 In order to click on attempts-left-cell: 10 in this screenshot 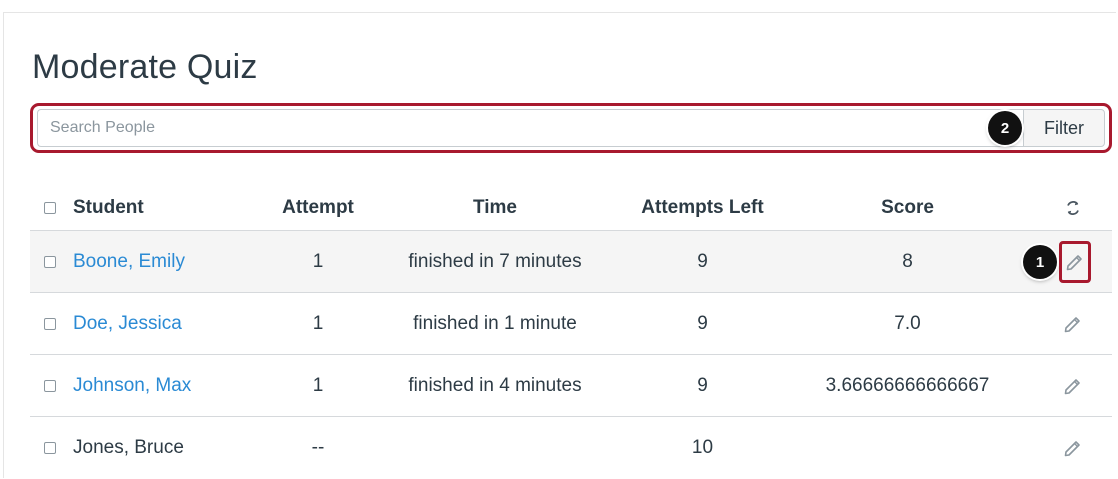, I will do `click(702, 447)`.